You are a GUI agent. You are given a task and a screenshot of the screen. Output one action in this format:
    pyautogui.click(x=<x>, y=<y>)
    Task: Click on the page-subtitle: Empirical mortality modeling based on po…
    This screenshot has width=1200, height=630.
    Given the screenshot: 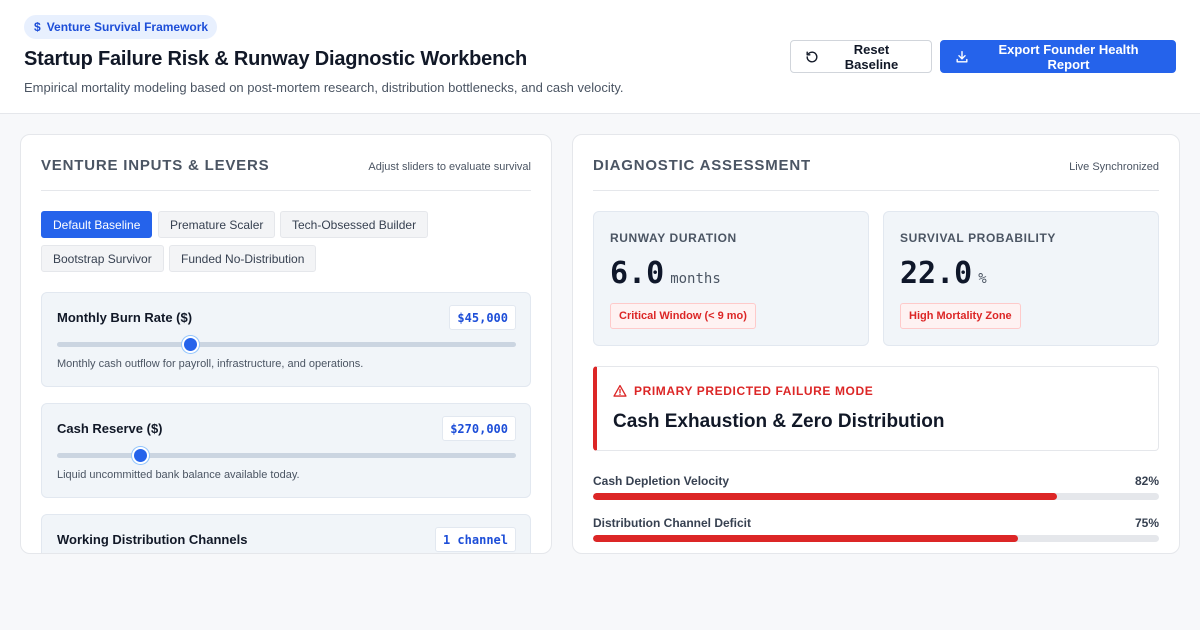 What is the action you would take?
    pyautogui.click(x=324, y=87)
    